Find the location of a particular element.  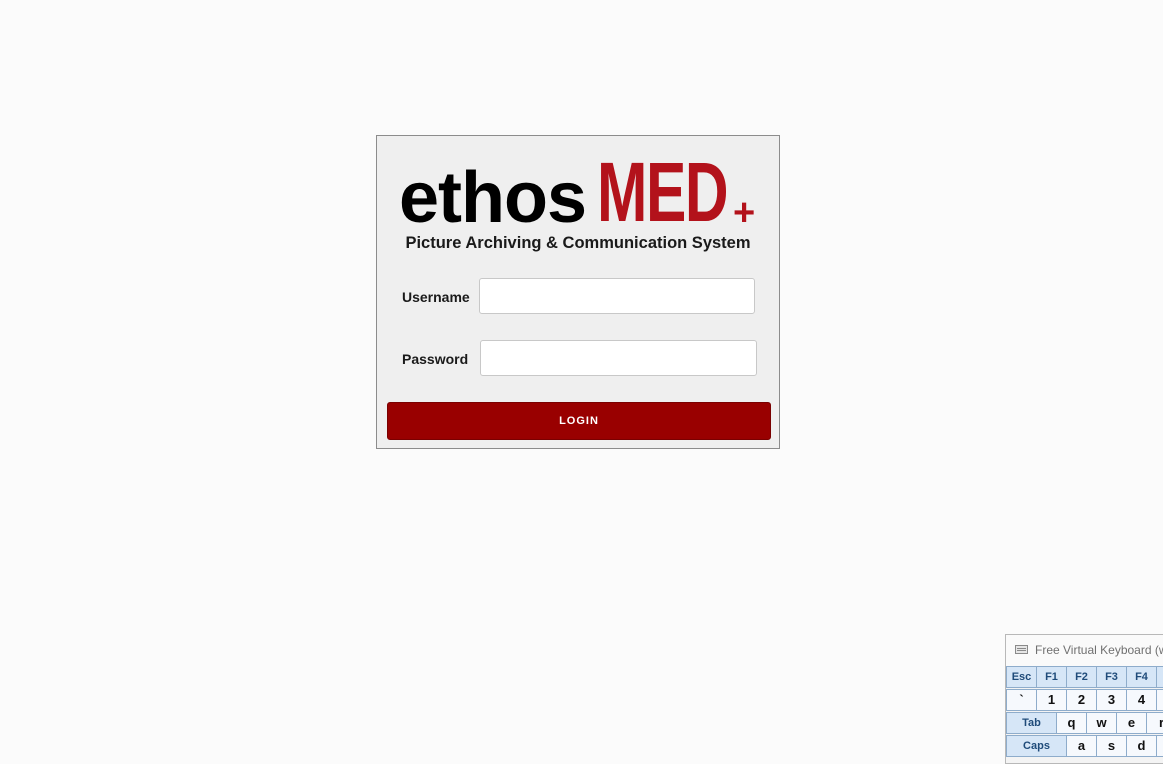

virtual-keyboard-title: Free Virtual Keyboard (w is located at coordinates (1099, 650).